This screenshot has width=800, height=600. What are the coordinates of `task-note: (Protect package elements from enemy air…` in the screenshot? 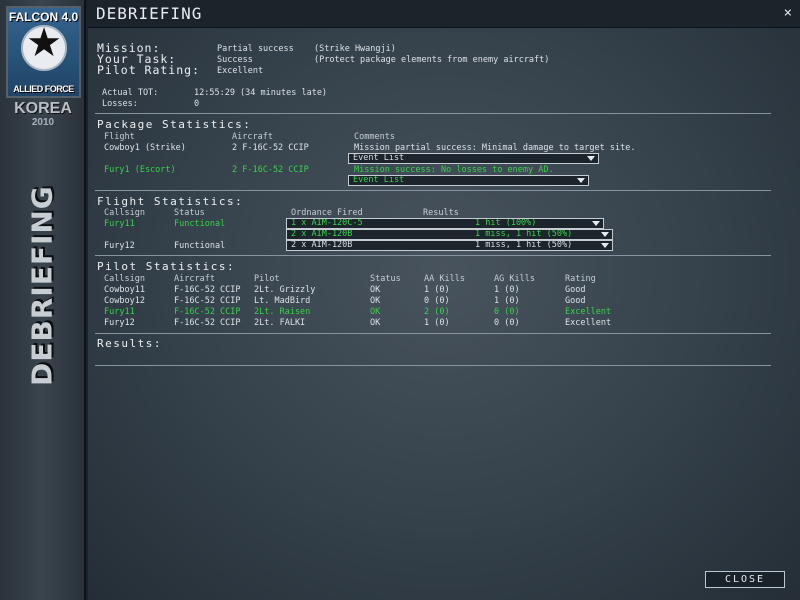 It's located at (432, 60).